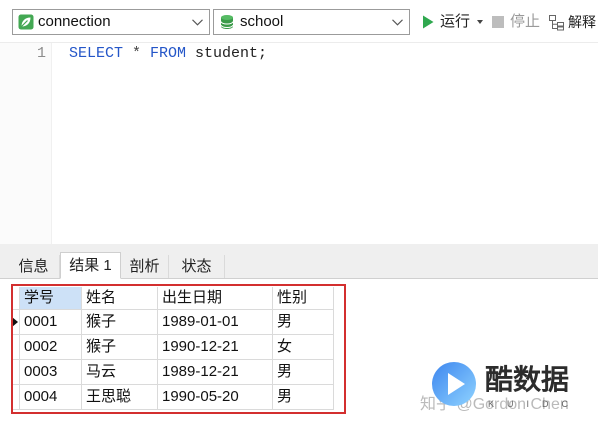  What do you see at coordinates (215, 322) in the screenshot?
I see `cell-birth-date: 1989-01-01` at bounding box center [215, 322].